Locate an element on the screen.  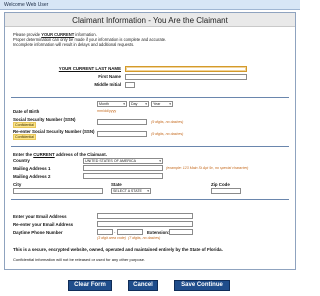
country-select: UNITED STATES OF AMERICA ▾ is located at coordinates (123, 161).